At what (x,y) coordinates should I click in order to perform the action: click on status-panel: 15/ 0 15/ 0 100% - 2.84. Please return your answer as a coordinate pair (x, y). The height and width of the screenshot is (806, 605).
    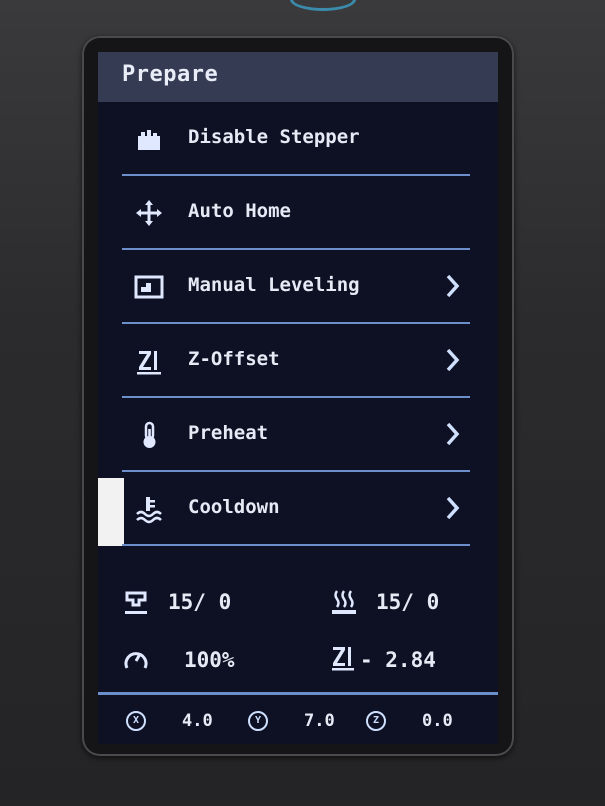
    Looking at the image, I should click on (298, 635).